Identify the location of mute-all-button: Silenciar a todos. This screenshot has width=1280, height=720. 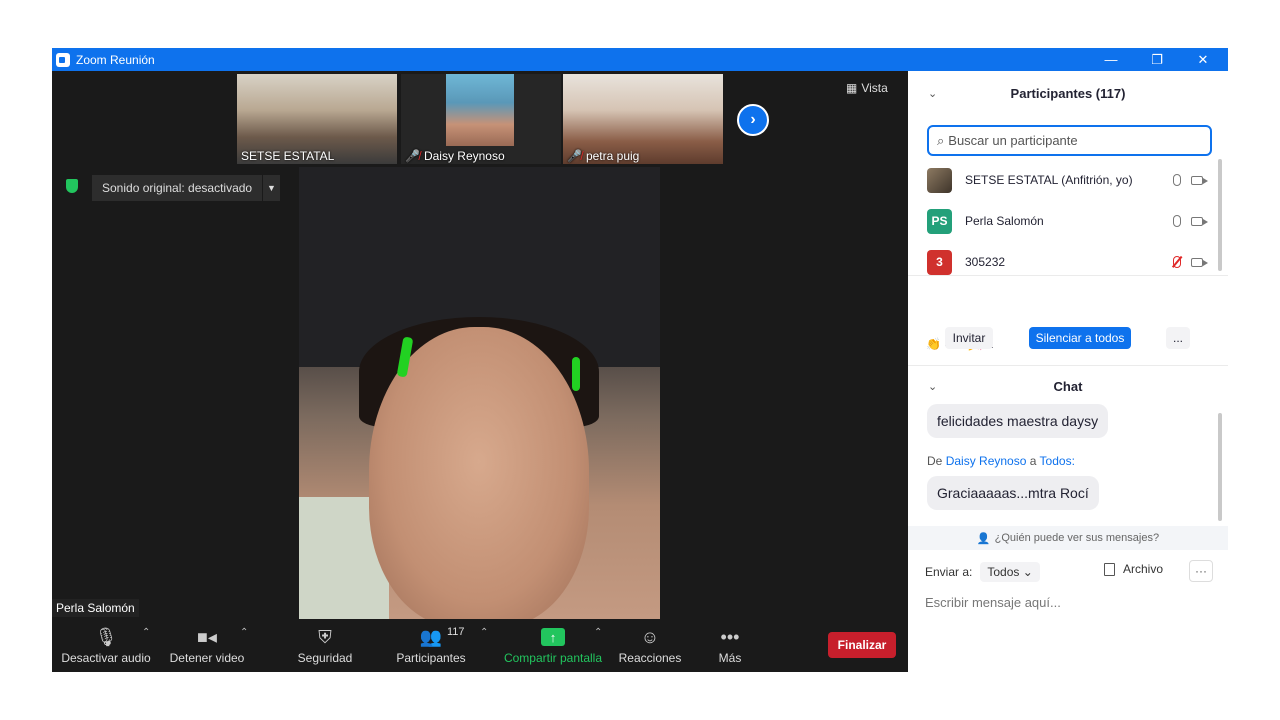
(1080, 338).